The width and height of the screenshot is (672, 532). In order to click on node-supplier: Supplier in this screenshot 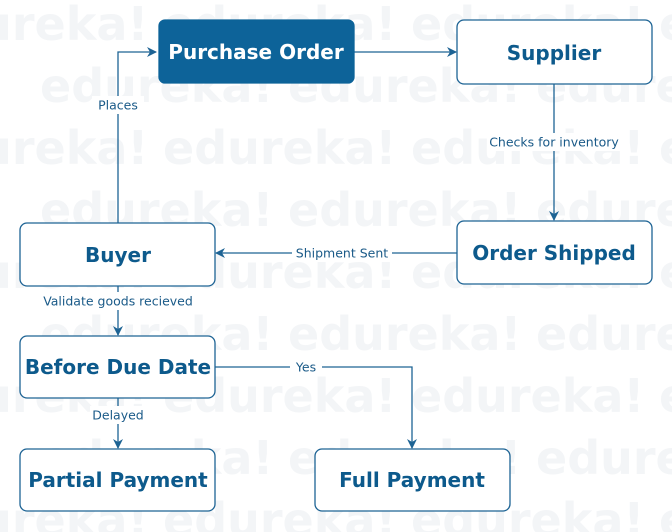, I will do `click(554, 52)`.